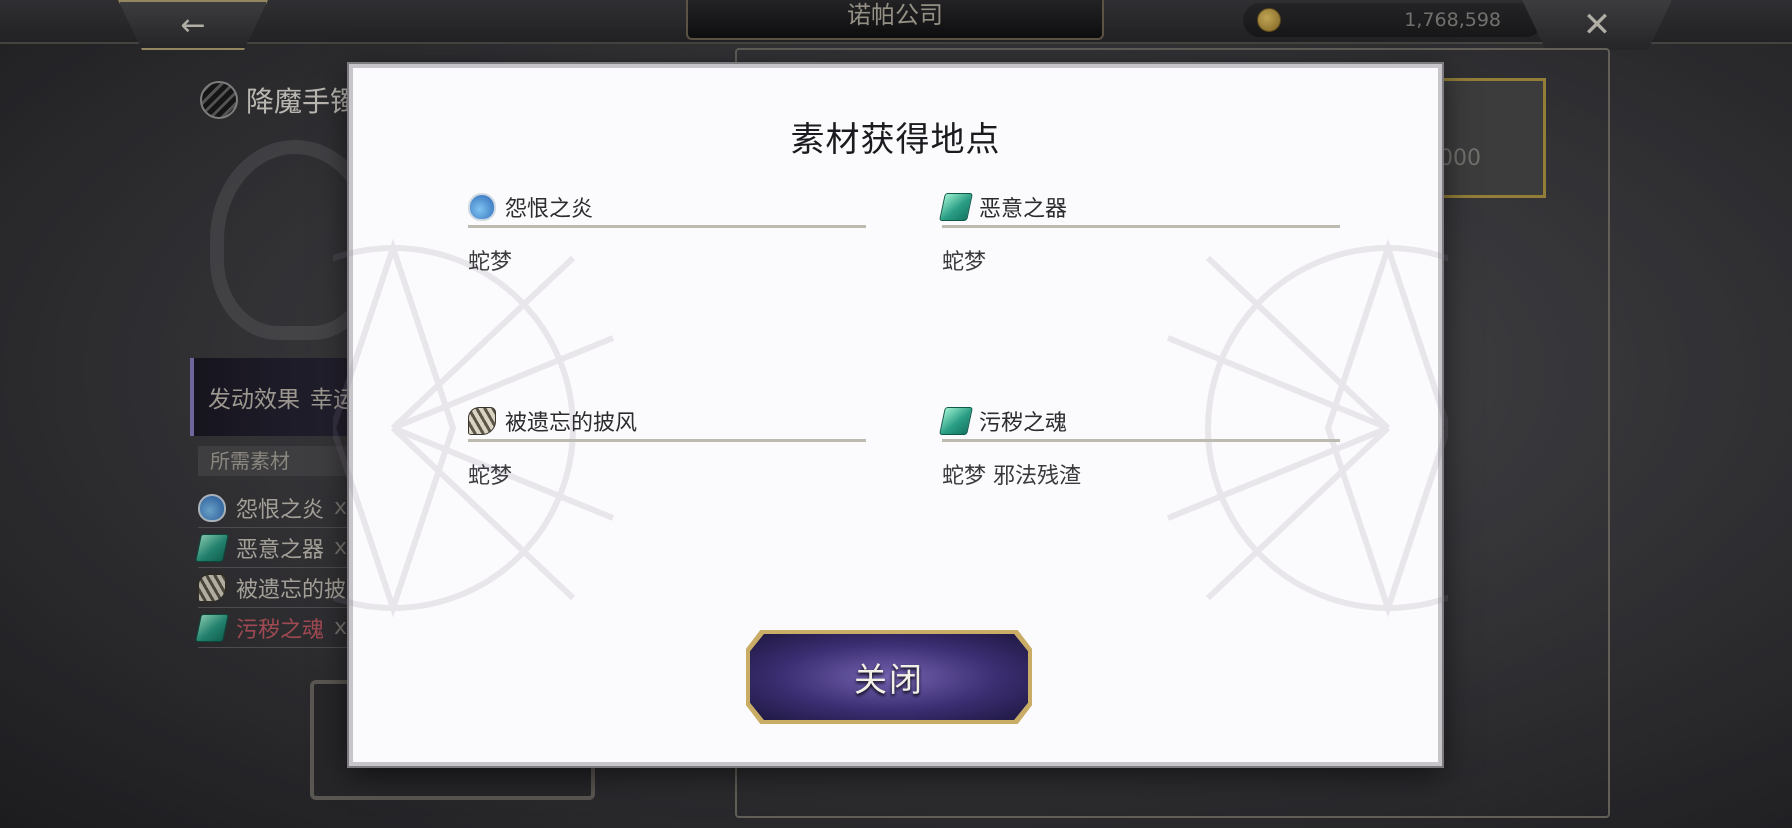 The height and width of the screenshot is (828, 1792). Describe the element at coordinates (1139, 446) in the screenshot. I see `material-source-card: 污秽之魂 蛇梦 邪法残渣` at that location.